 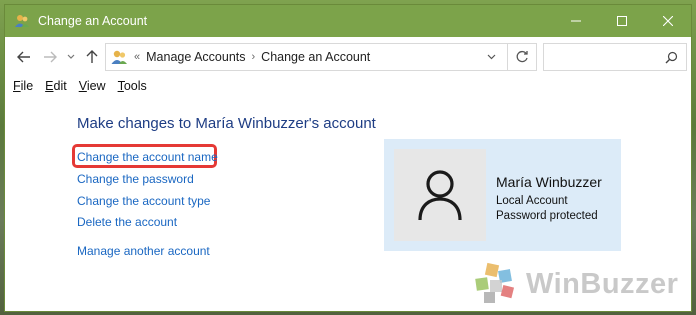 What do you see at coordinates (56, 86) in the screenshot?
I see `menu-edit: Edit` at bounding box center [56, 86].